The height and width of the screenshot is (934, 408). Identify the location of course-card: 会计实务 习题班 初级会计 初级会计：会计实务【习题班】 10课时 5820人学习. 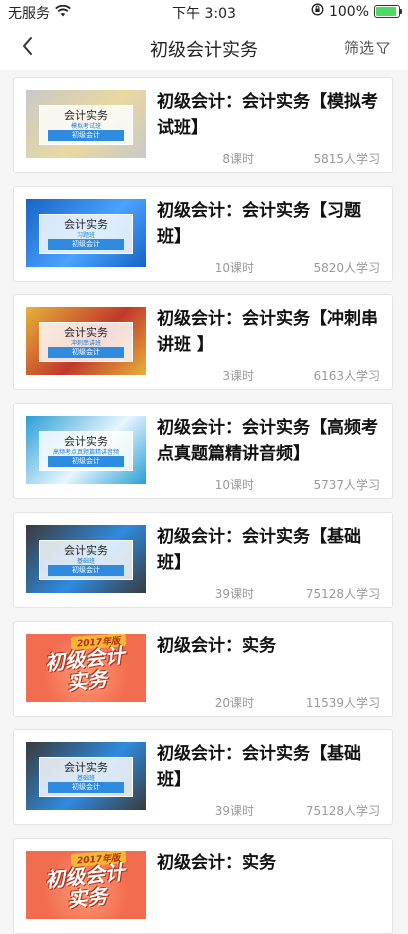
(203, 233).